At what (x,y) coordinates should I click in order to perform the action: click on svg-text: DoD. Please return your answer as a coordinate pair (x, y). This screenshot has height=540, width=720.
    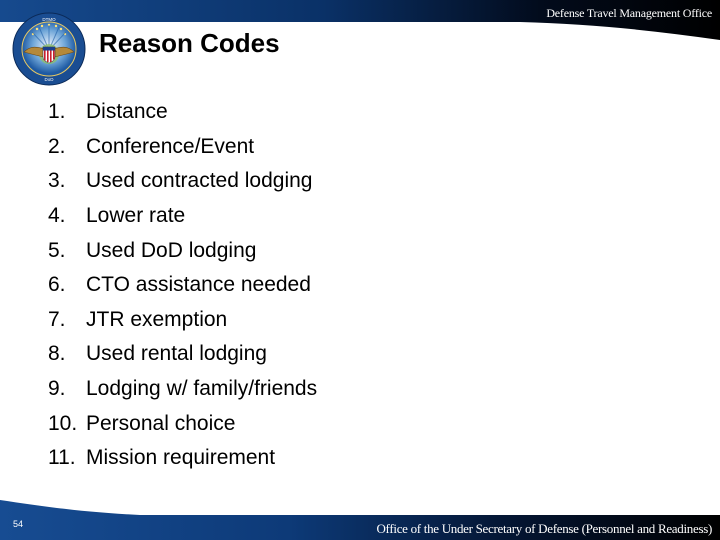
    Looking at the image, I should click on (49, 79).